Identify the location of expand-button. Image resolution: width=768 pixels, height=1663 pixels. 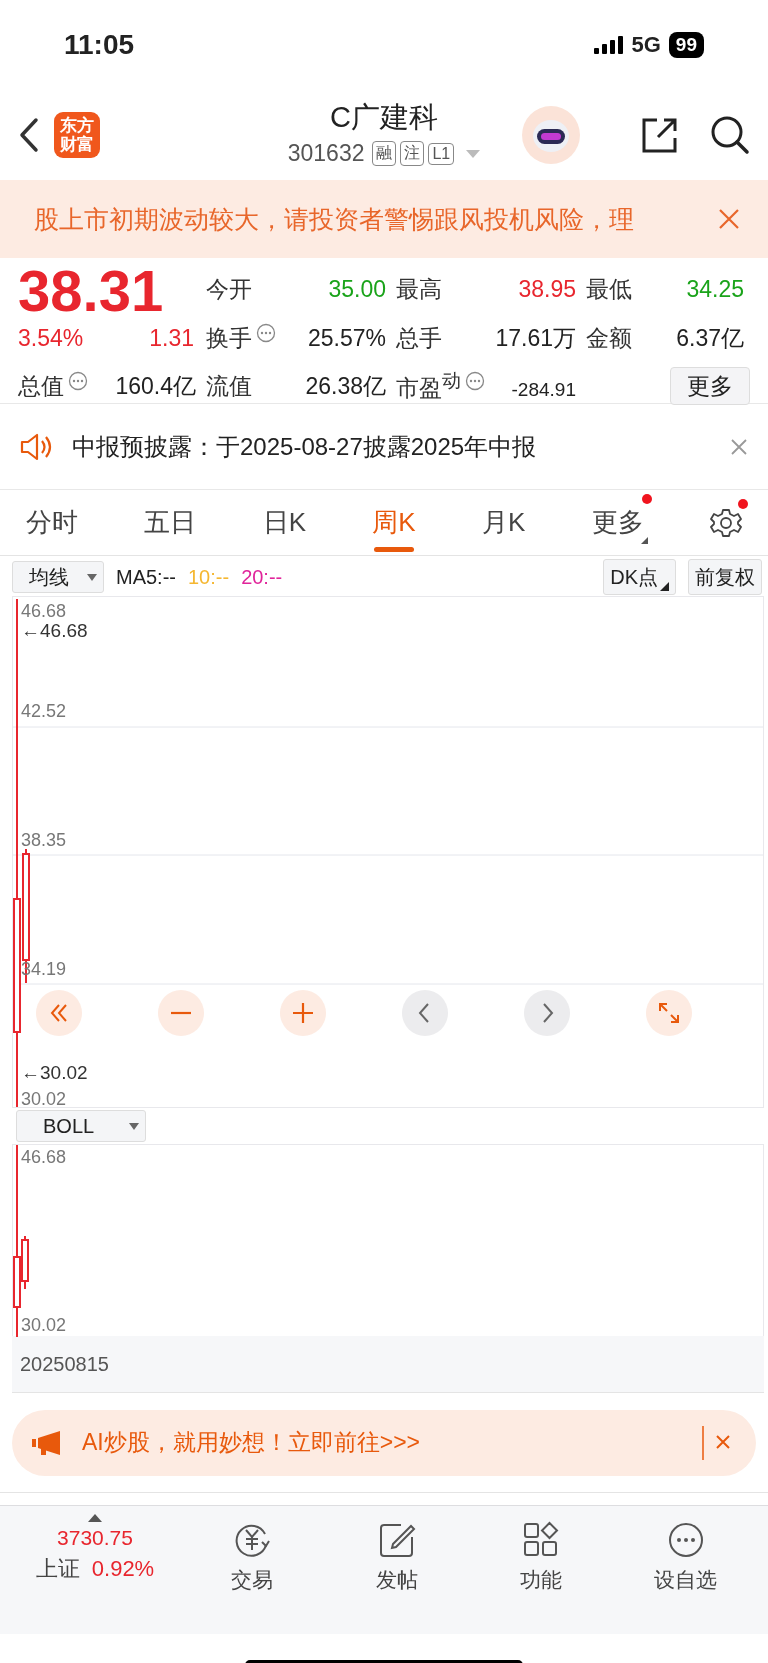
(669, 1013).